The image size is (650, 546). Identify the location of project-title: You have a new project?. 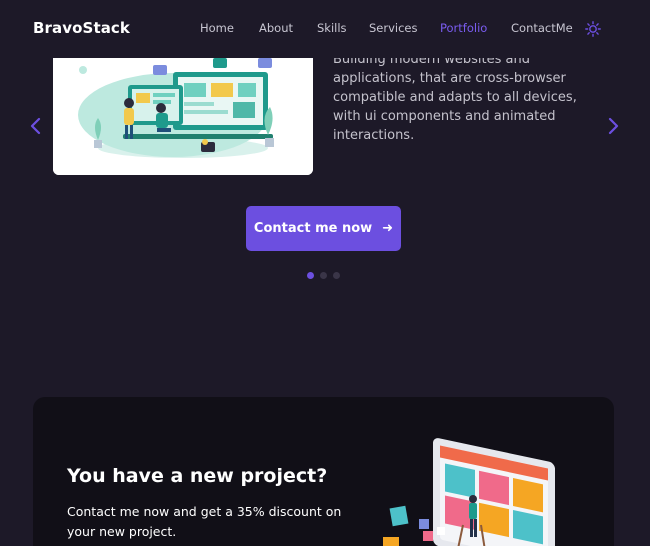
(197, 476).